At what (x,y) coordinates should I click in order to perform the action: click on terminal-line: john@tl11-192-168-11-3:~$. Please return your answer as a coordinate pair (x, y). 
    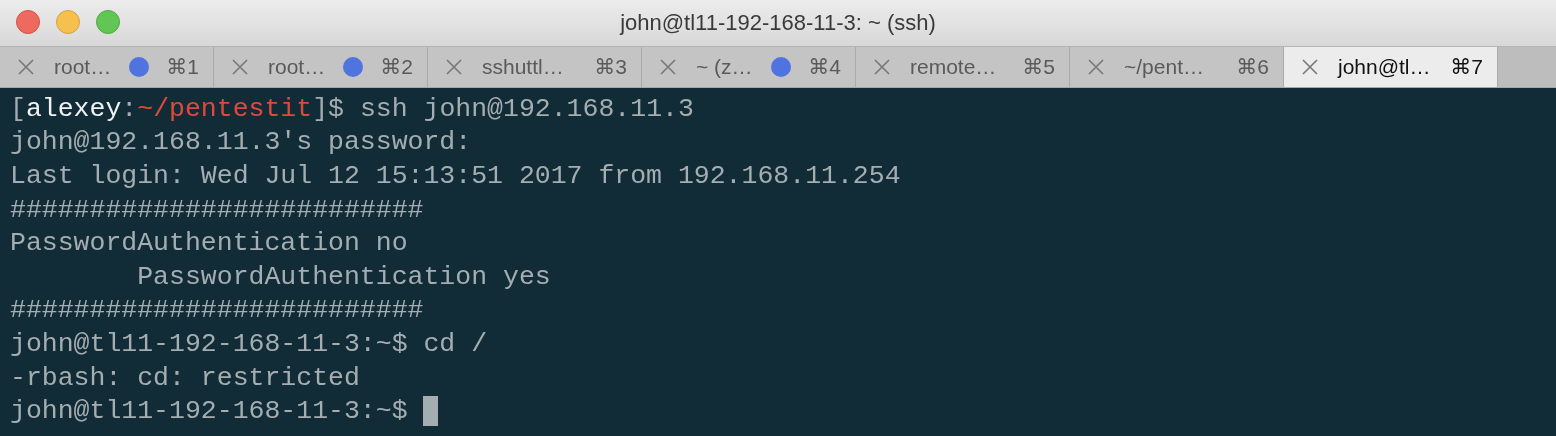
    Looking at the image, I should click on (209, 411).